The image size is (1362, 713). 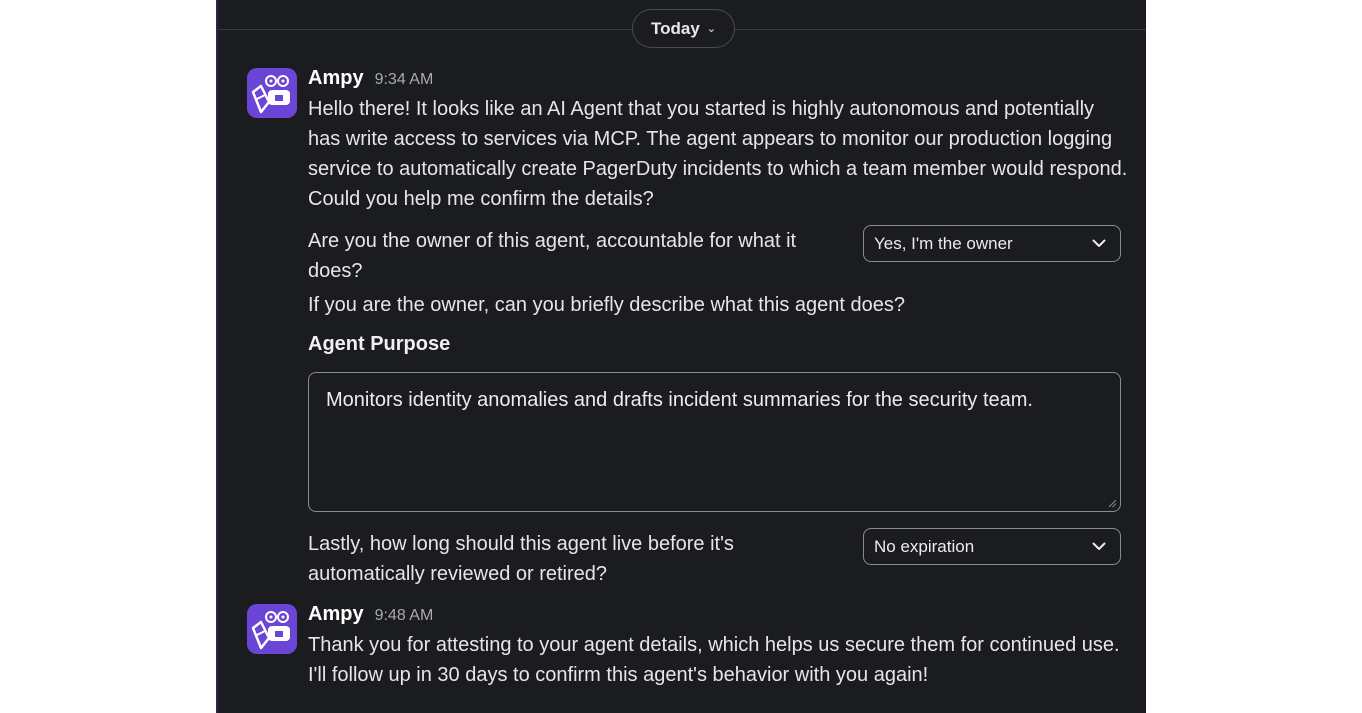 I want to click on message-header: Ampy 9:34 AM, so click(x=370, y=78).